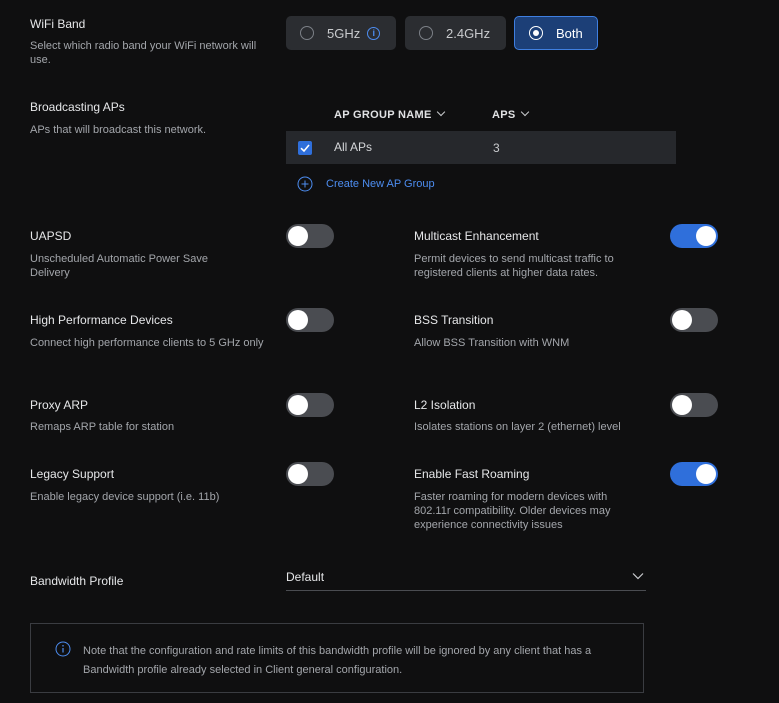  Describe the element at coordinates (468, 33) in the screenshot. I see `band-option-label: 2.4GHz` at that location.